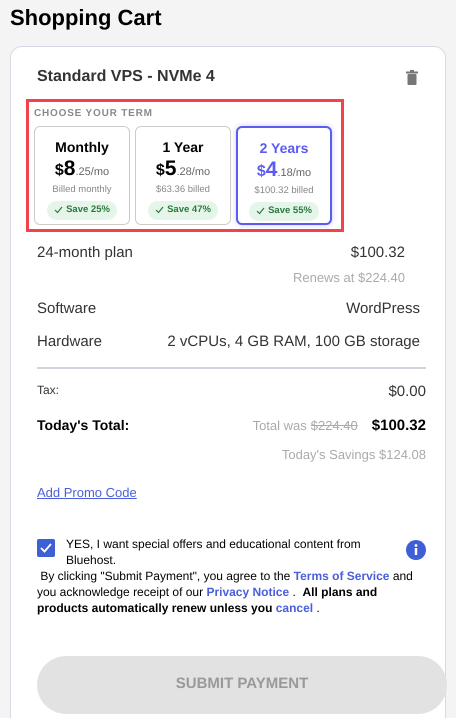 The height and width of the screenshot is (718, 456). I want to click on legal-link: cancel, so click(295, 607).